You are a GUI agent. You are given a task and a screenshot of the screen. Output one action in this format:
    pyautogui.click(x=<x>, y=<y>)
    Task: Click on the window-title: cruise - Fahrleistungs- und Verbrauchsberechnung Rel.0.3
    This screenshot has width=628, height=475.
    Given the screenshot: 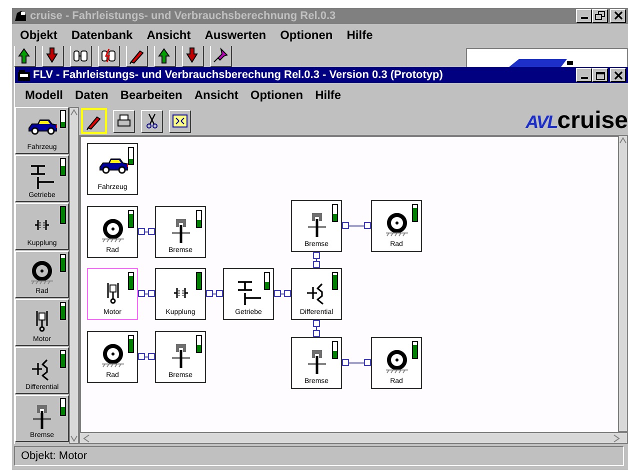 What is the action you would take?
    pyautogui.click(x=183, y=16)
    